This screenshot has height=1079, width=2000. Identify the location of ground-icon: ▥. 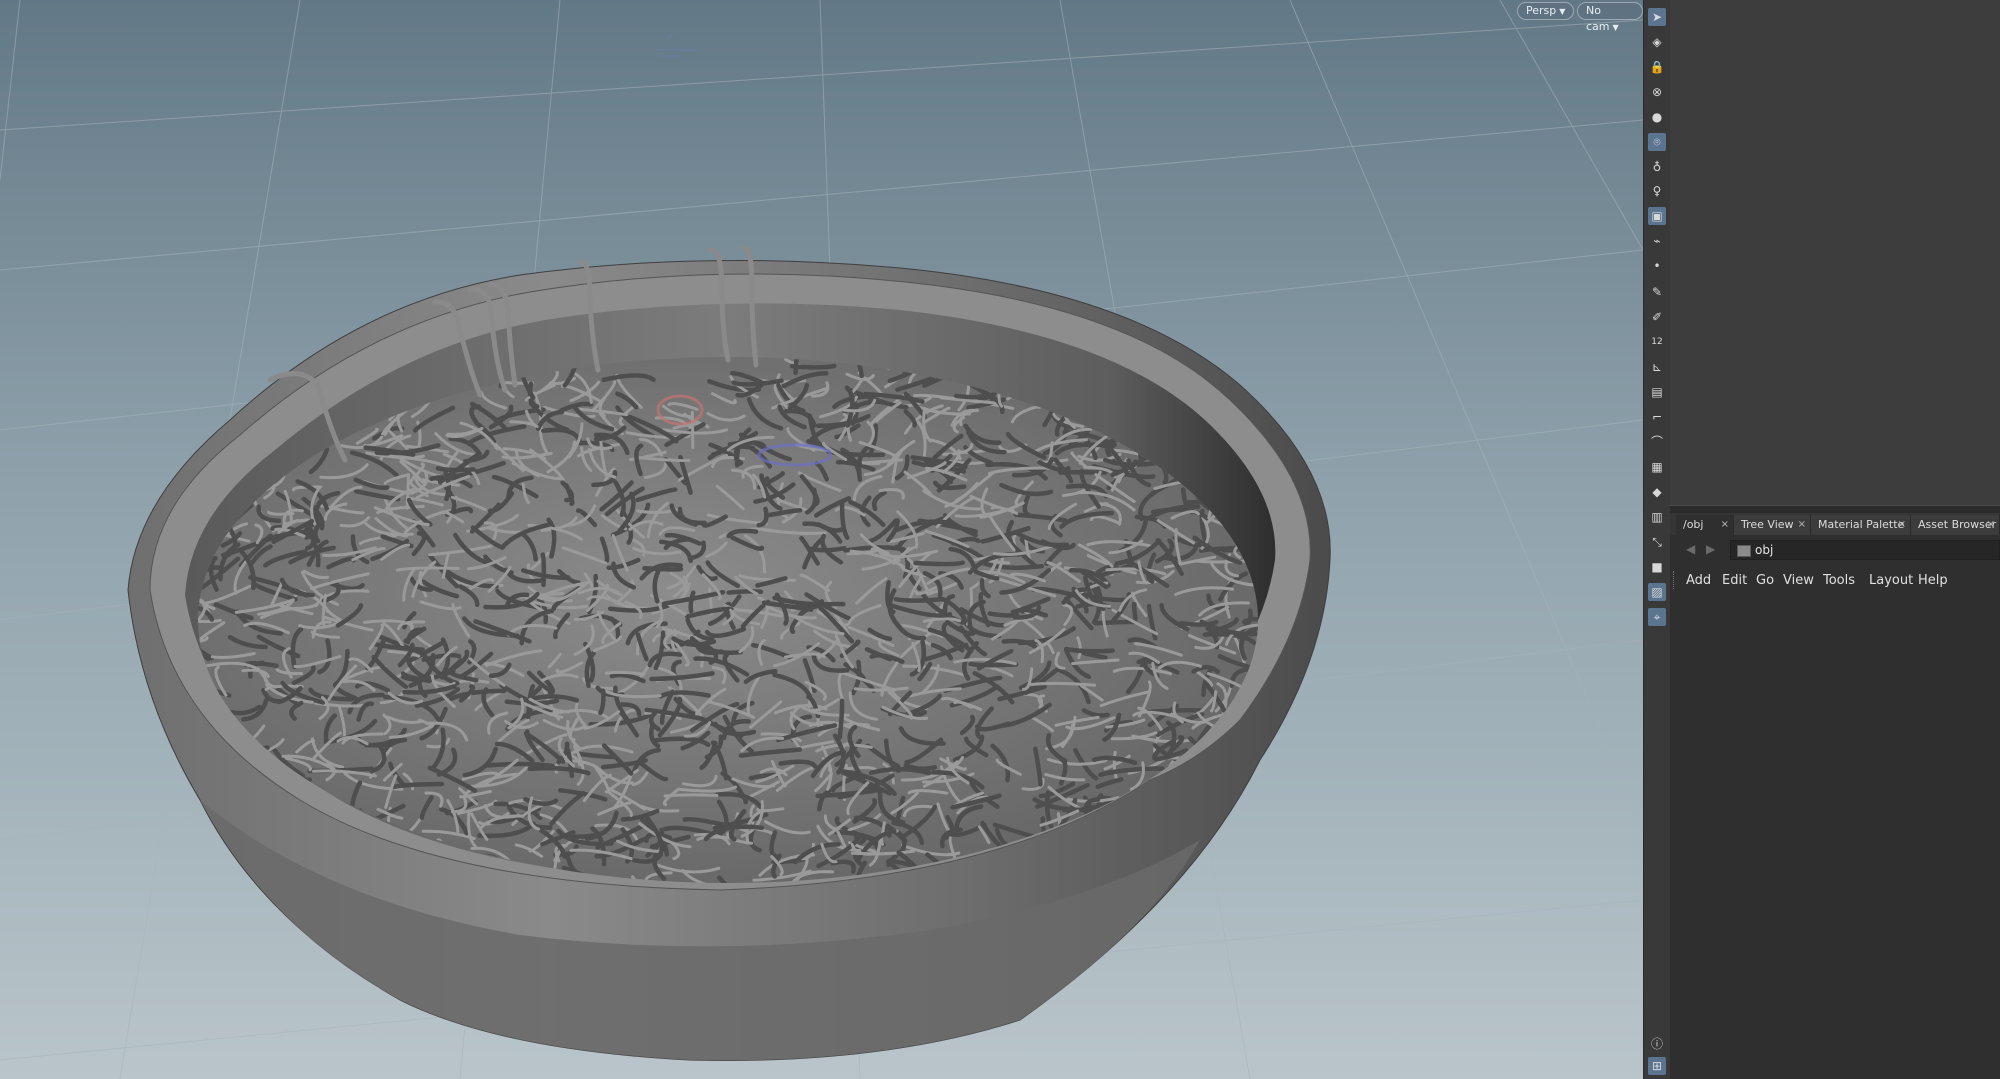
(1657, 517).